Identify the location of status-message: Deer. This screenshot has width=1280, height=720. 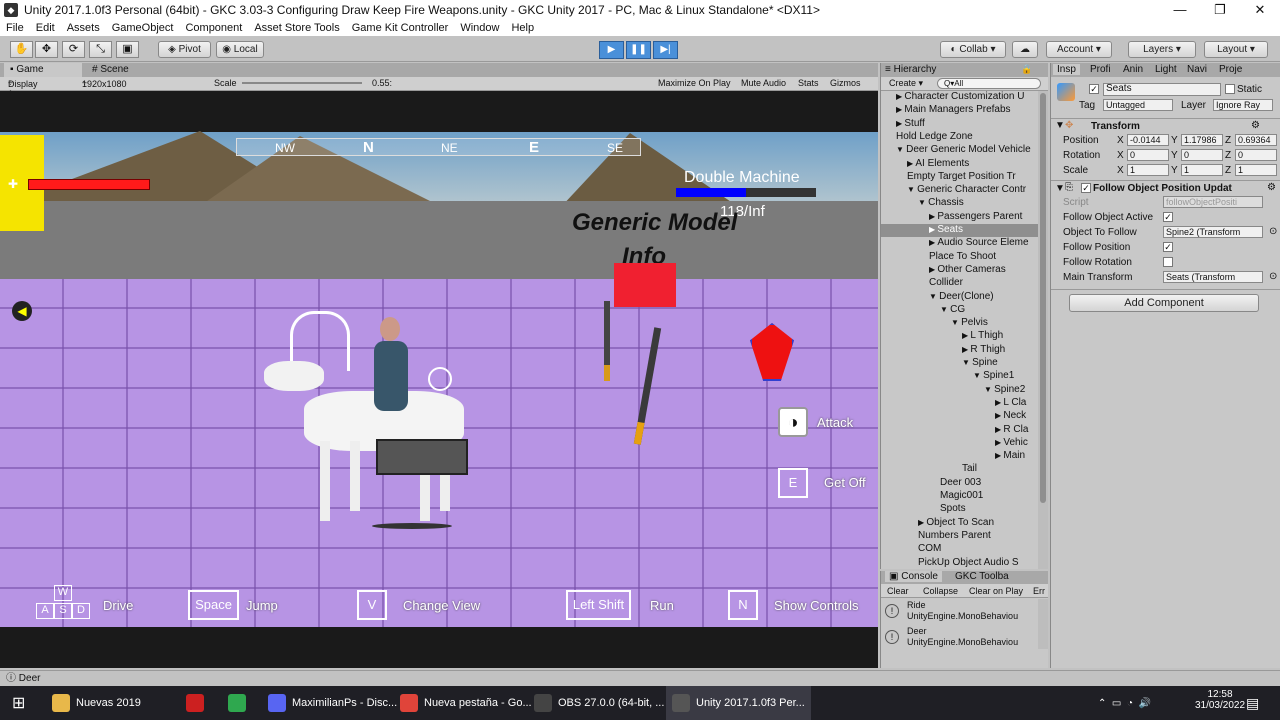
(30, 678).